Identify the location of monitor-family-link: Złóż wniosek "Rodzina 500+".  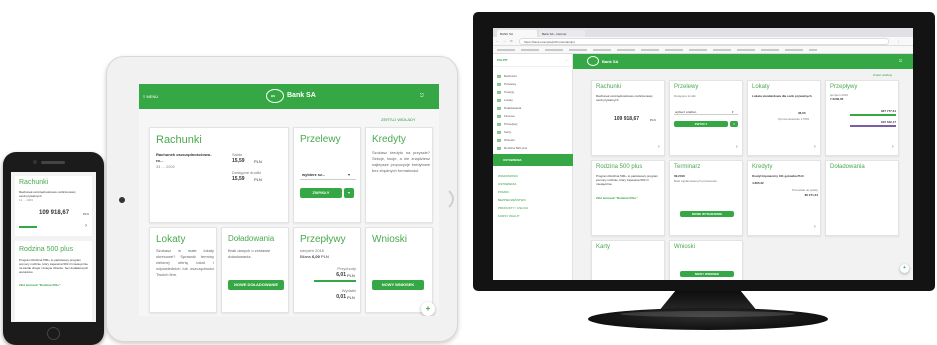
(617, 198).